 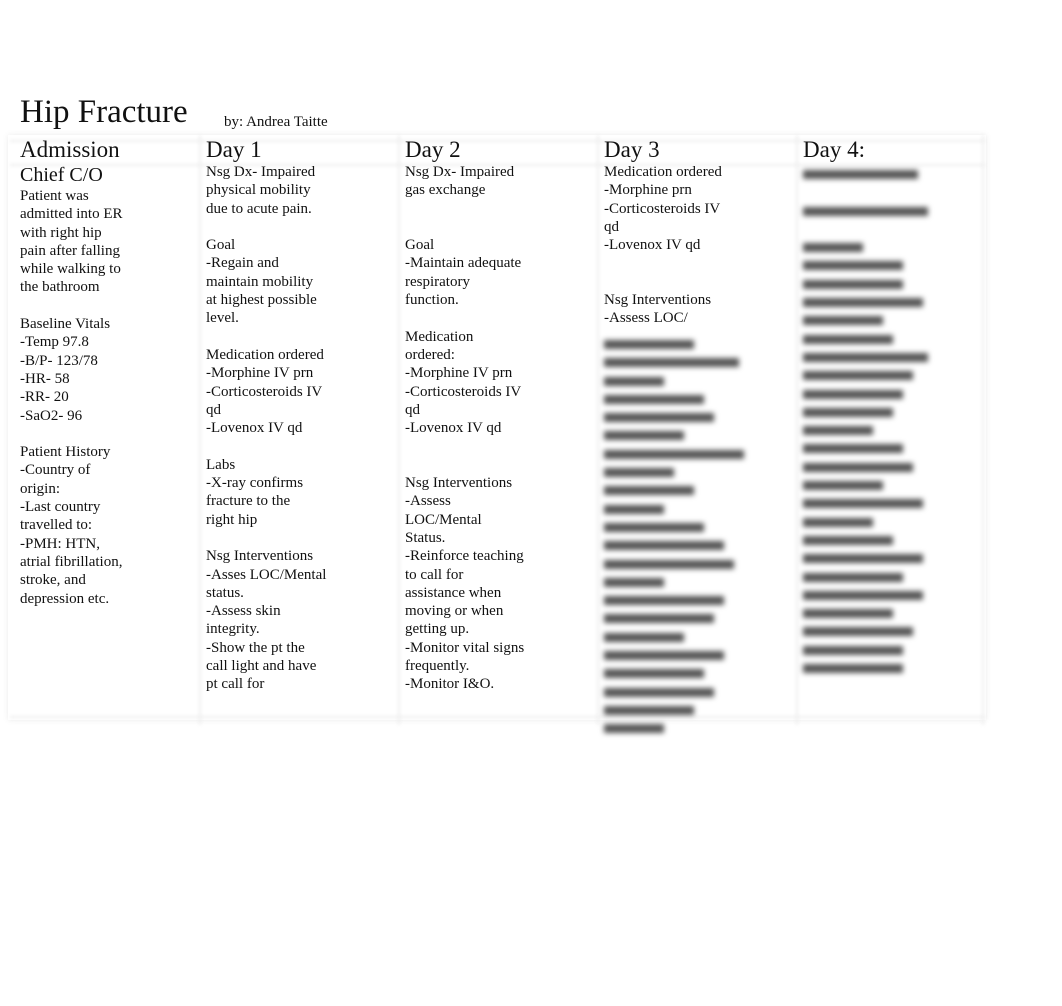 What do you see at coordinates (70, 269) in the screenshot?
I see `text-line: while walking to` at bounding box center [70, 269].